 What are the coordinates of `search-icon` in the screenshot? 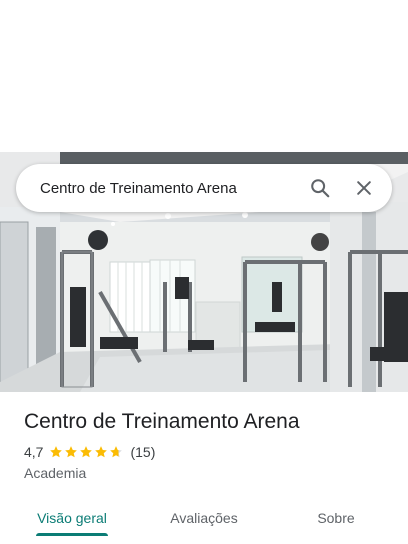 It's located at (320, 188).